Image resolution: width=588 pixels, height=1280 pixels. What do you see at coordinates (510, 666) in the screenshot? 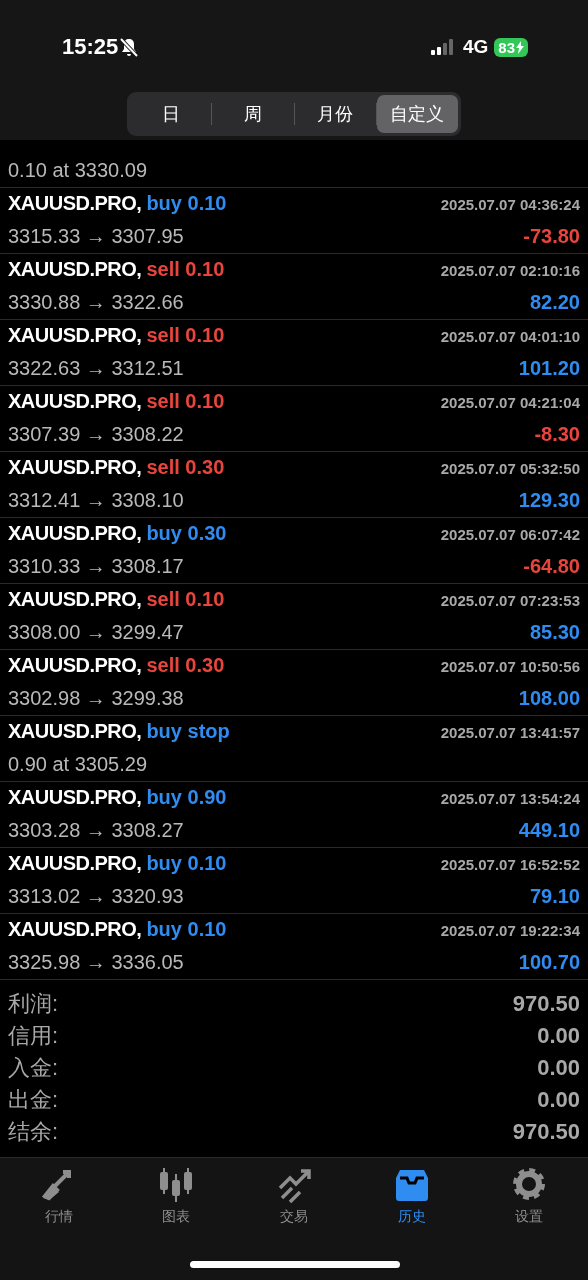
I see `trade-time: 2025.07.07 10:50:56` at bounding box center [510, 666].